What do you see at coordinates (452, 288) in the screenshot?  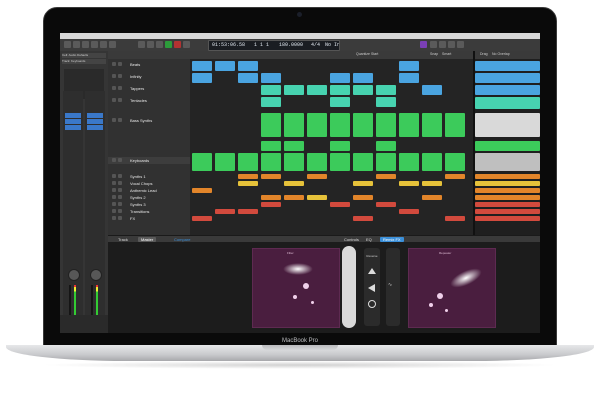 I see `repeater-xy-pad: Repeater` at bounding box center [452, 288].